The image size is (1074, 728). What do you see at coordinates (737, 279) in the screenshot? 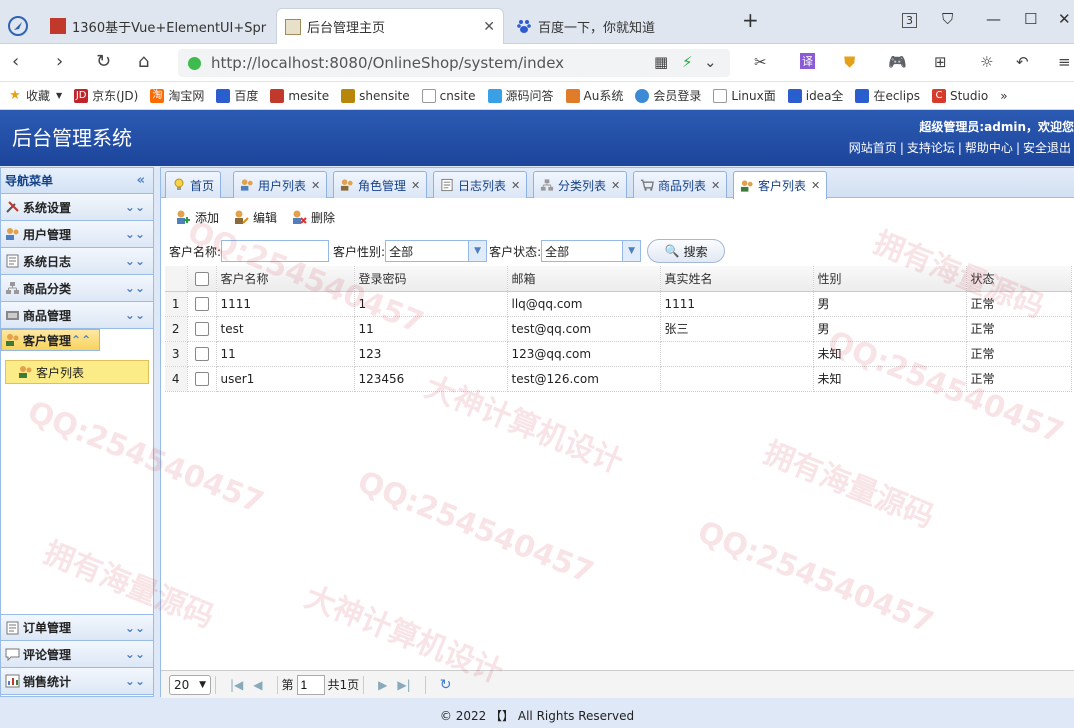
I see `column-header-real-name: 真实姓名` at bounding box center [737, 279].